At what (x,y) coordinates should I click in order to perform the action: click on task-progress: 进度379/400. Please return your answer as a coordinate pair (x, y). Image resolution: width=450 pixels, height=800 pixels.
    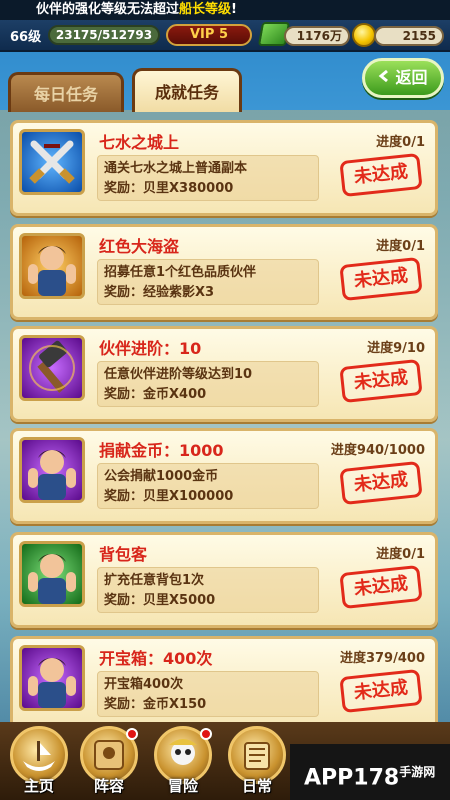
    Looking at the image, I should click on (382, 658).